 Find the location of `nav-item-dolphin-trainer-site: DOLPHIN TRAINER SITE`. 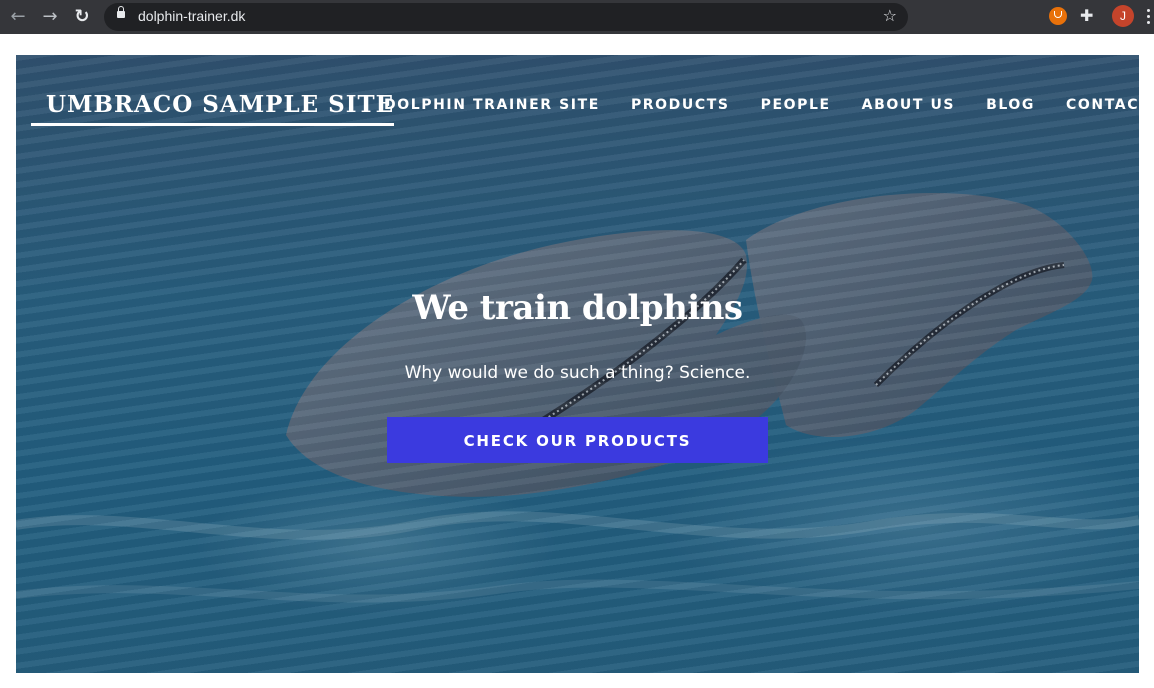

nav-item-dolphin-trainer-site: DOLPHIN TRAINER SITE is located at coordinates (492, 105).